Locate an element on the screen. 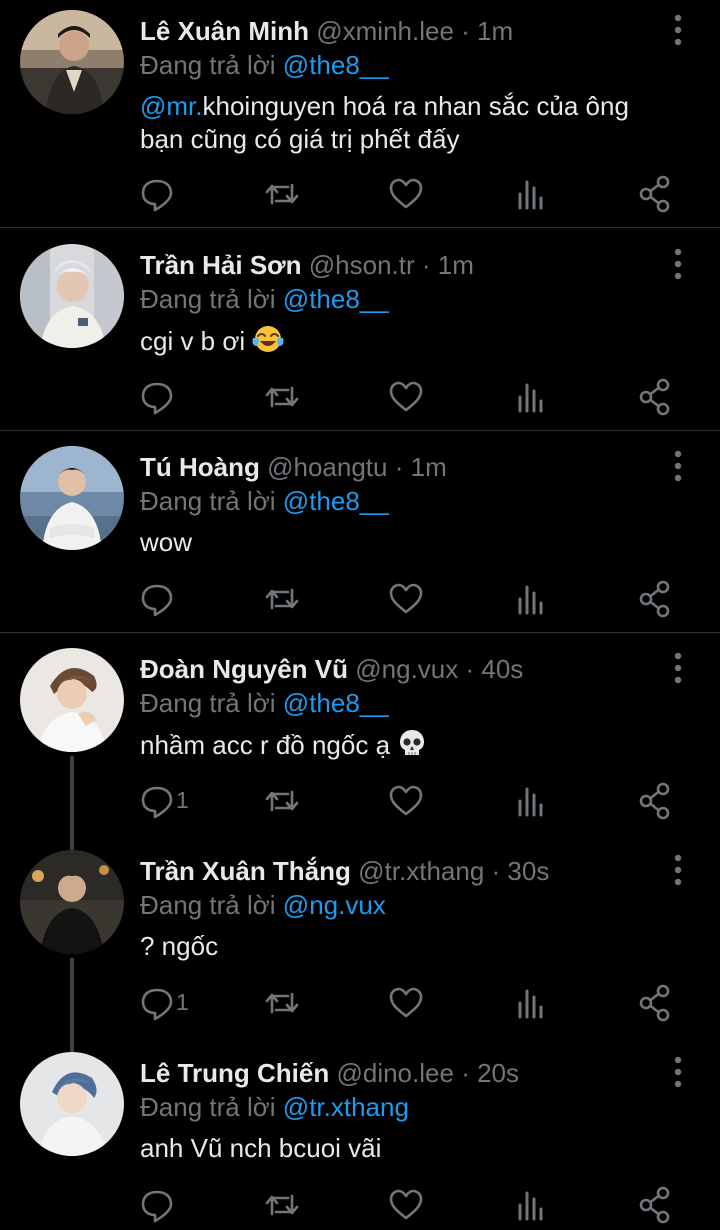 The image size is (720, 1230). user-handle: @hson.tr is located at coordinates (362, 265).